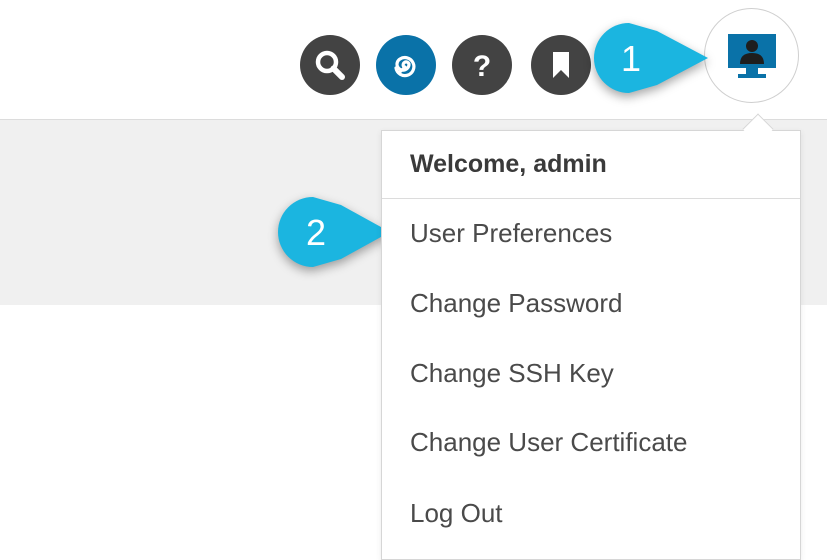 The image size is (827, 560). What do you see at coordinates (316, 232) in the screenshot?
I see `callout-2-number: 2` at bounding box center [316, 232].